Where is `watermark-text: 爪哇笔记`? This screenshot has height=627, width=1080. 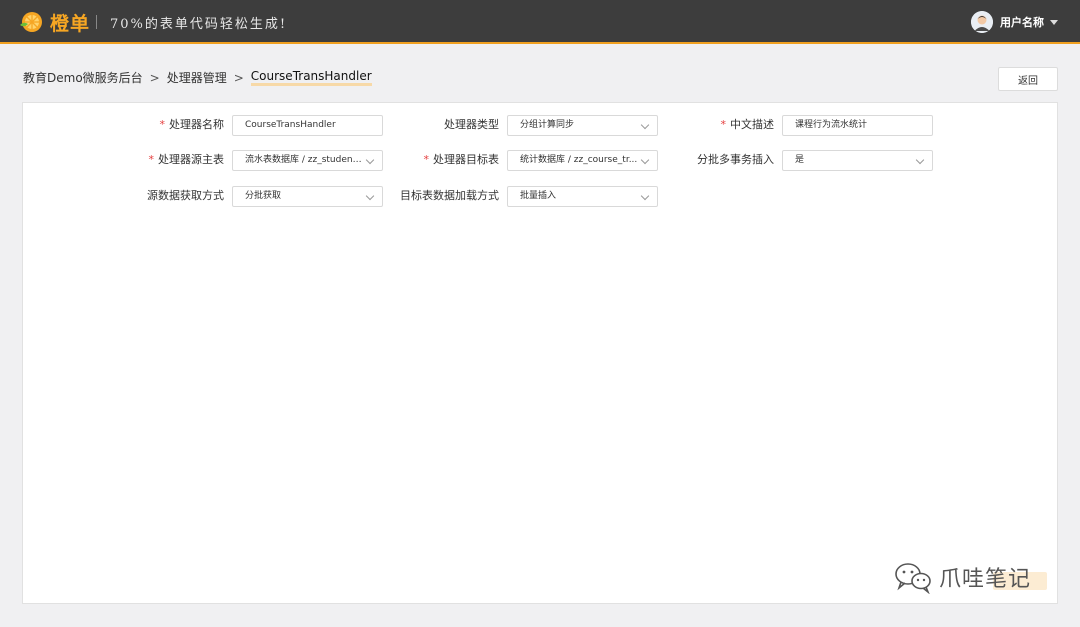
watermark-text: 爪哇笔记 is located at coordinates (985, 579).